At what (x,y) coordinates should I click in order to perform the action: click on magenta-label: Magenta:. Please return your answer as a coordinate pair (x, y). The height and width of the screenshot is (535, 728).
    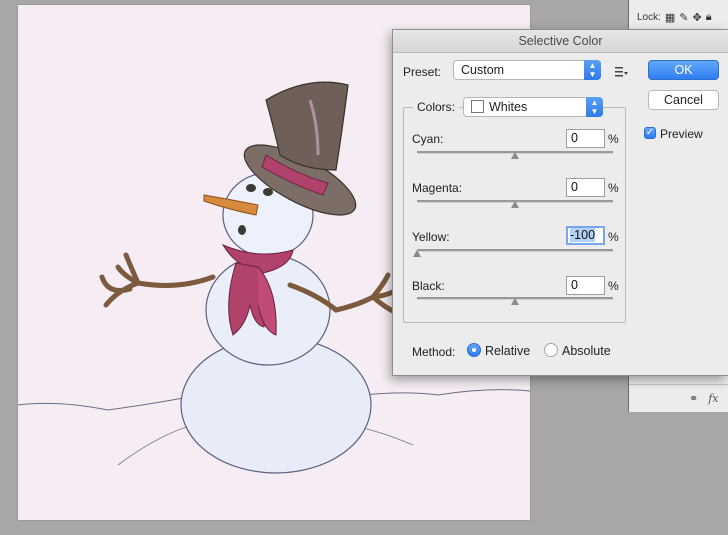
    Looking at the image, I should click on (437, 188).